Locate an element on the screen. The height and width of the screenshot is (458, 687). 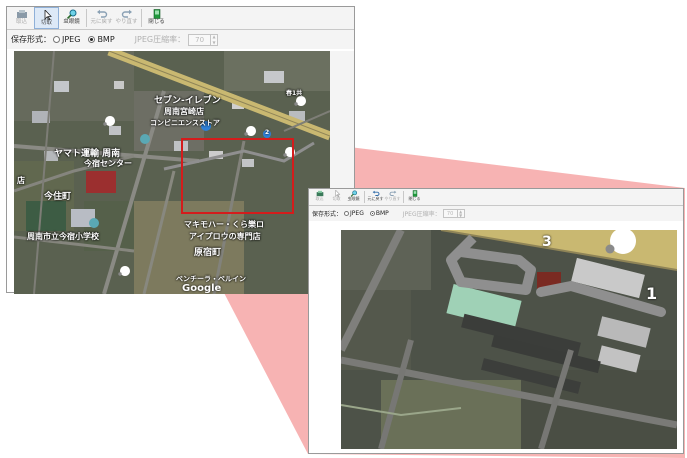
left-margin is located at coordinates (324, 337).